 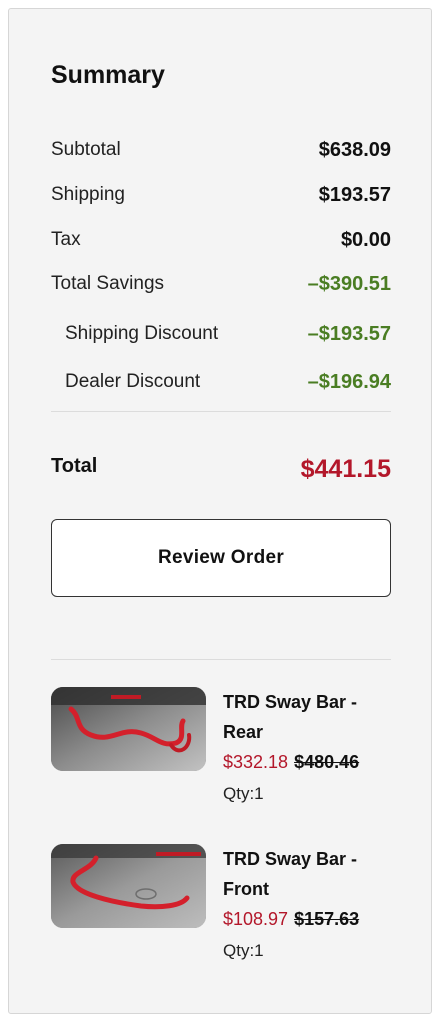 I want to click on shipping-discount-label: Shipping Discount, so click(x=142, y=333).